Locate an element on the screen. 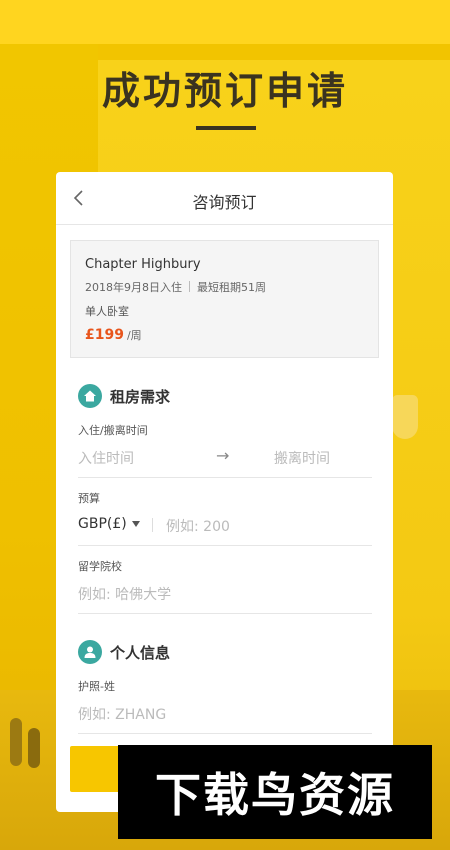  surname-input: 例如: ZHANG is located at coordinates (122, 714).